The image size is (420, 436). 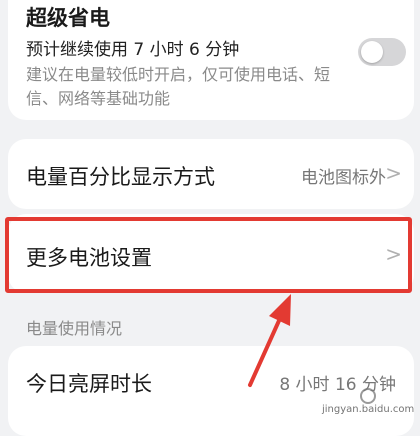 What do you see at coordinates (266, 349) in the screenshot?
I see `annotation-arrow-shaft` at bounding box center [266, 349].